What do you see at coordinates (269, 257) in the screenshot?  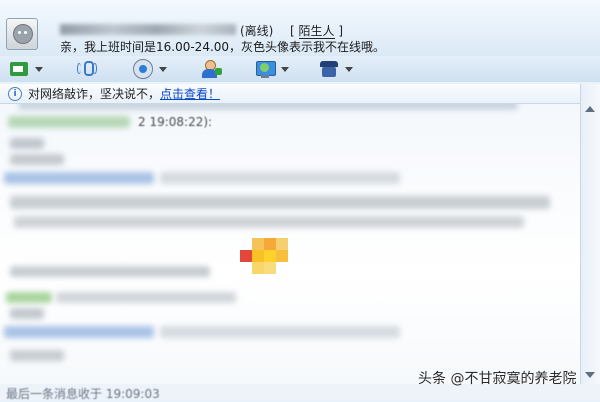 I see `emoji-sticker` at bounding box center [269, 257].